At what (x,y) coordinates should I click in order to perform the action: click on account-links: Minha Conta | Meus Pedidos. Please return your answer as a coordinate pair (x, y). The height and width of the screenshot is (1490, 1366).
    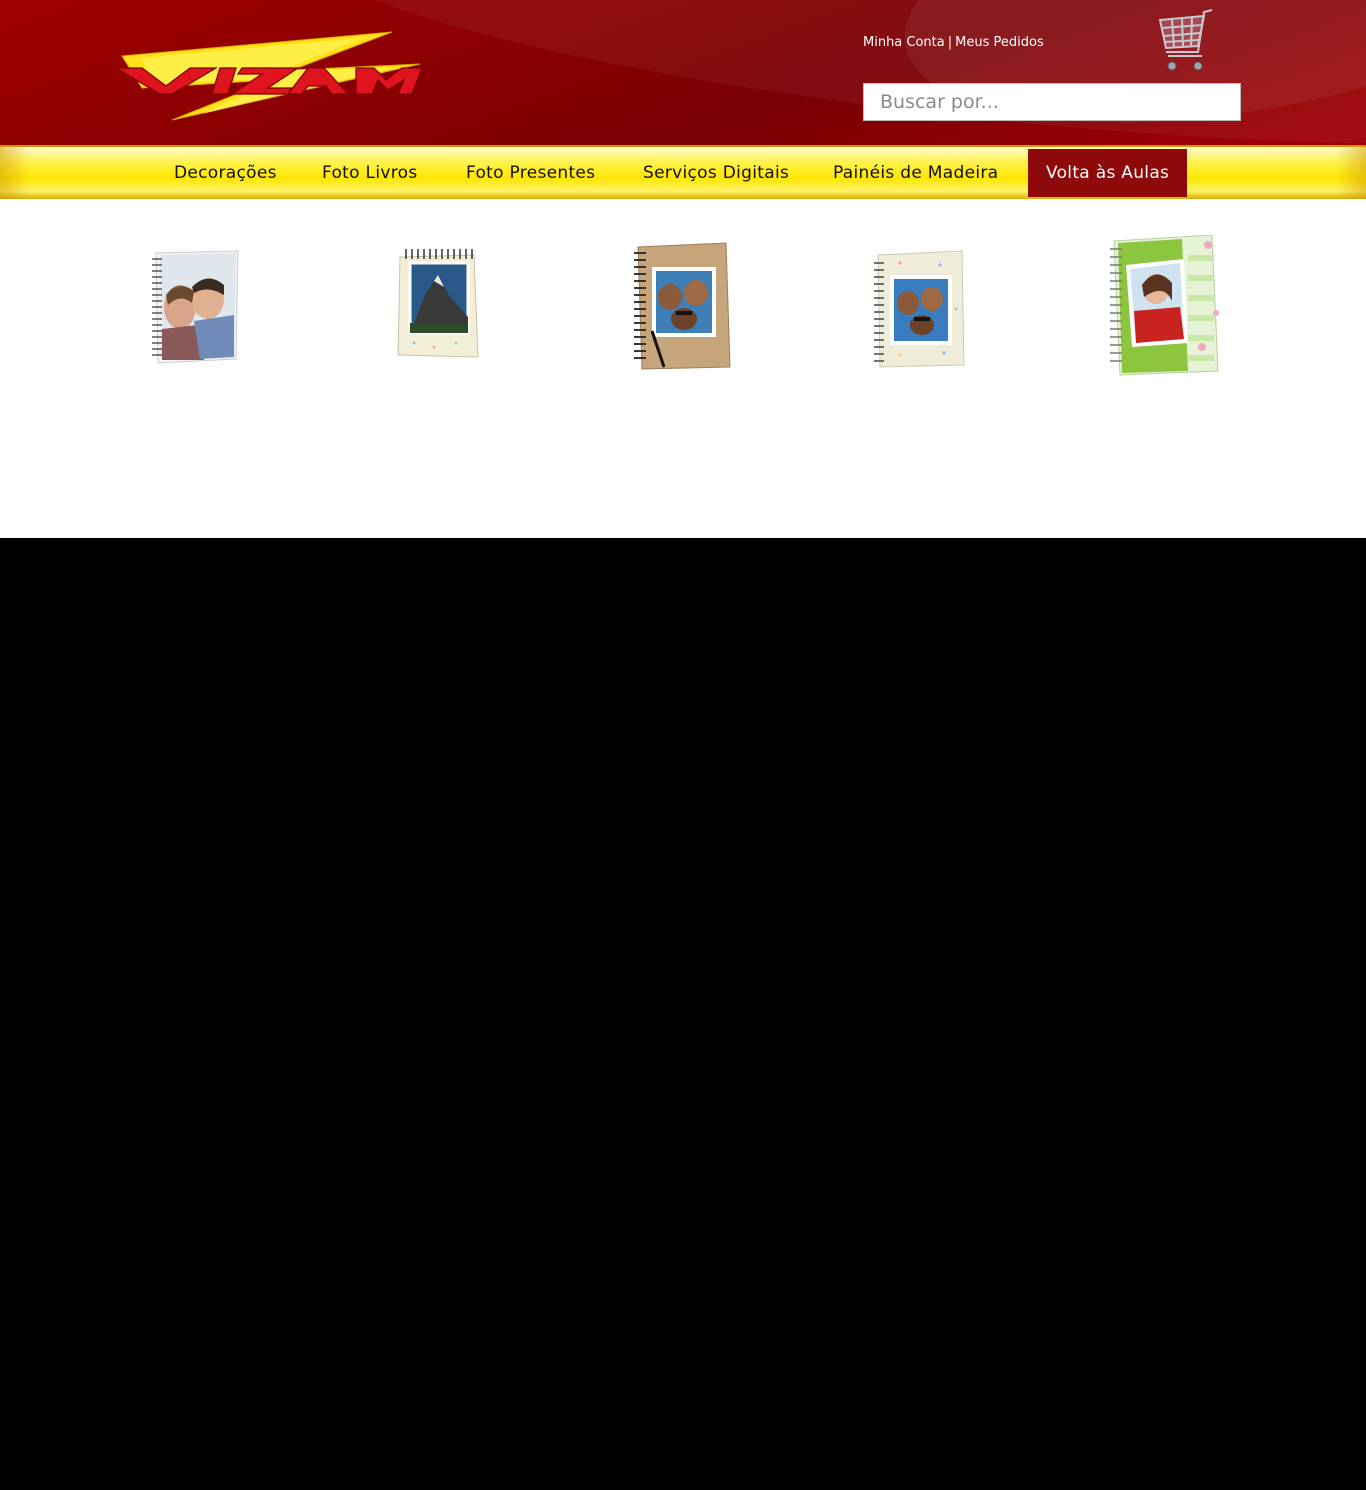
    Looking at the image, I should click on (953, 42).